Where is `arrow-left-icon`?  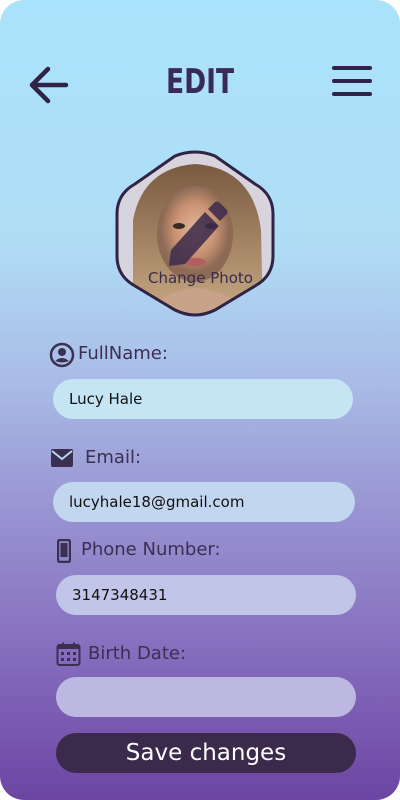
arrow-left-icon is located at coordinates (49, 85).